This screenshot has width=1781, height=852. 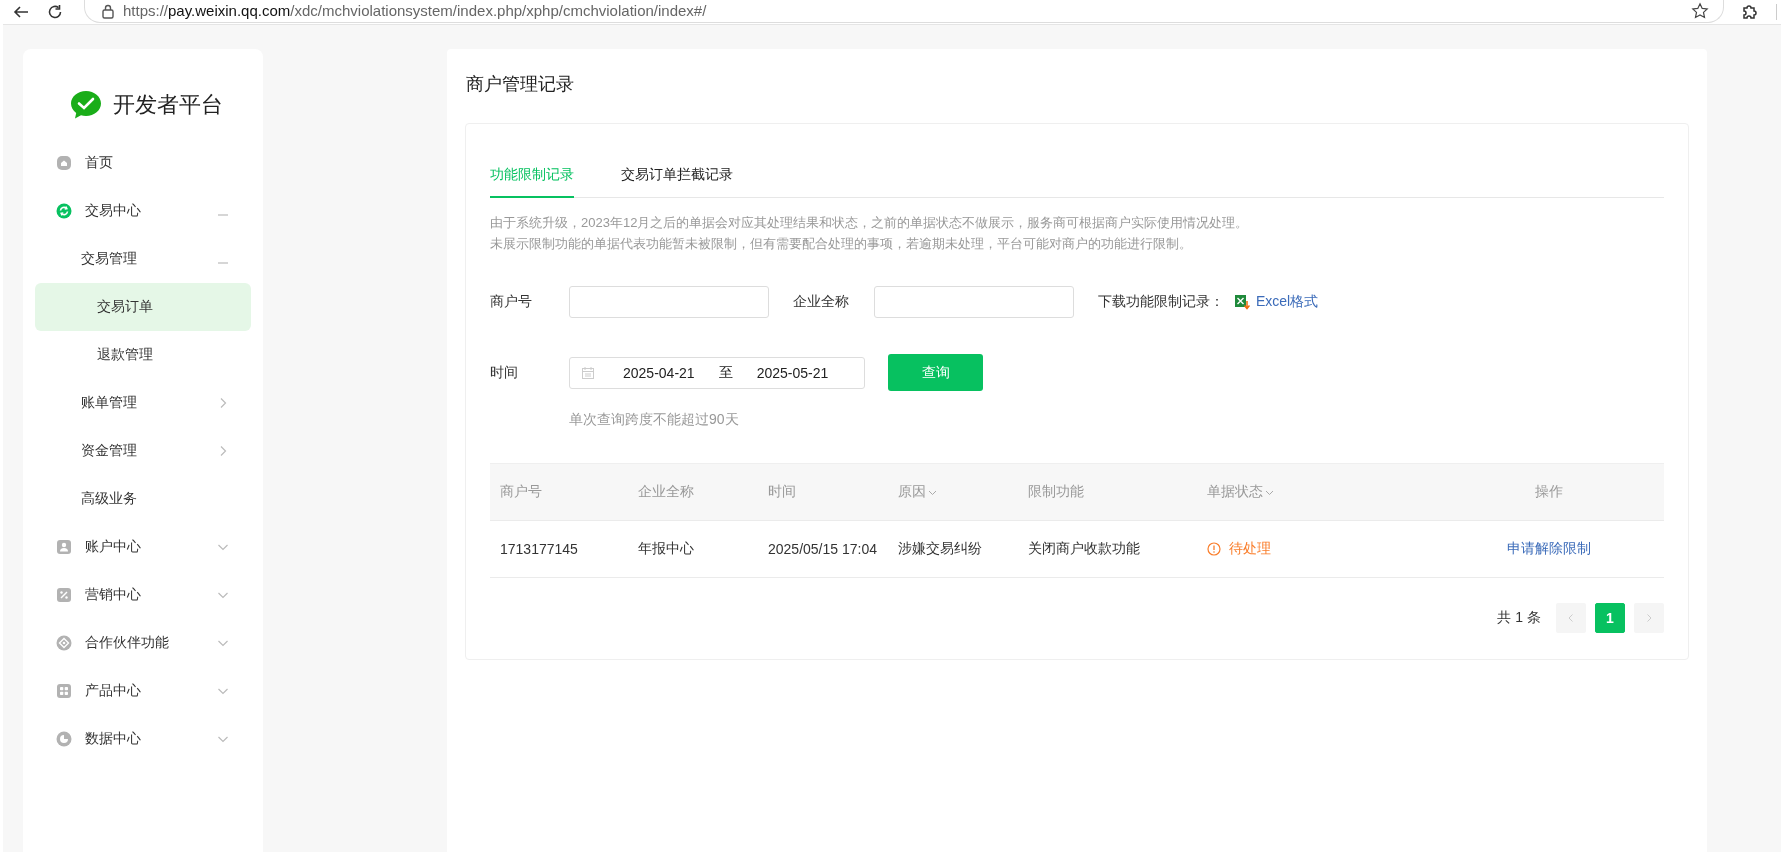 What do you see at coordinates (821, 302) in the screenshot?
I see `field-label: 企业全称` at bounding box center [821, 302].